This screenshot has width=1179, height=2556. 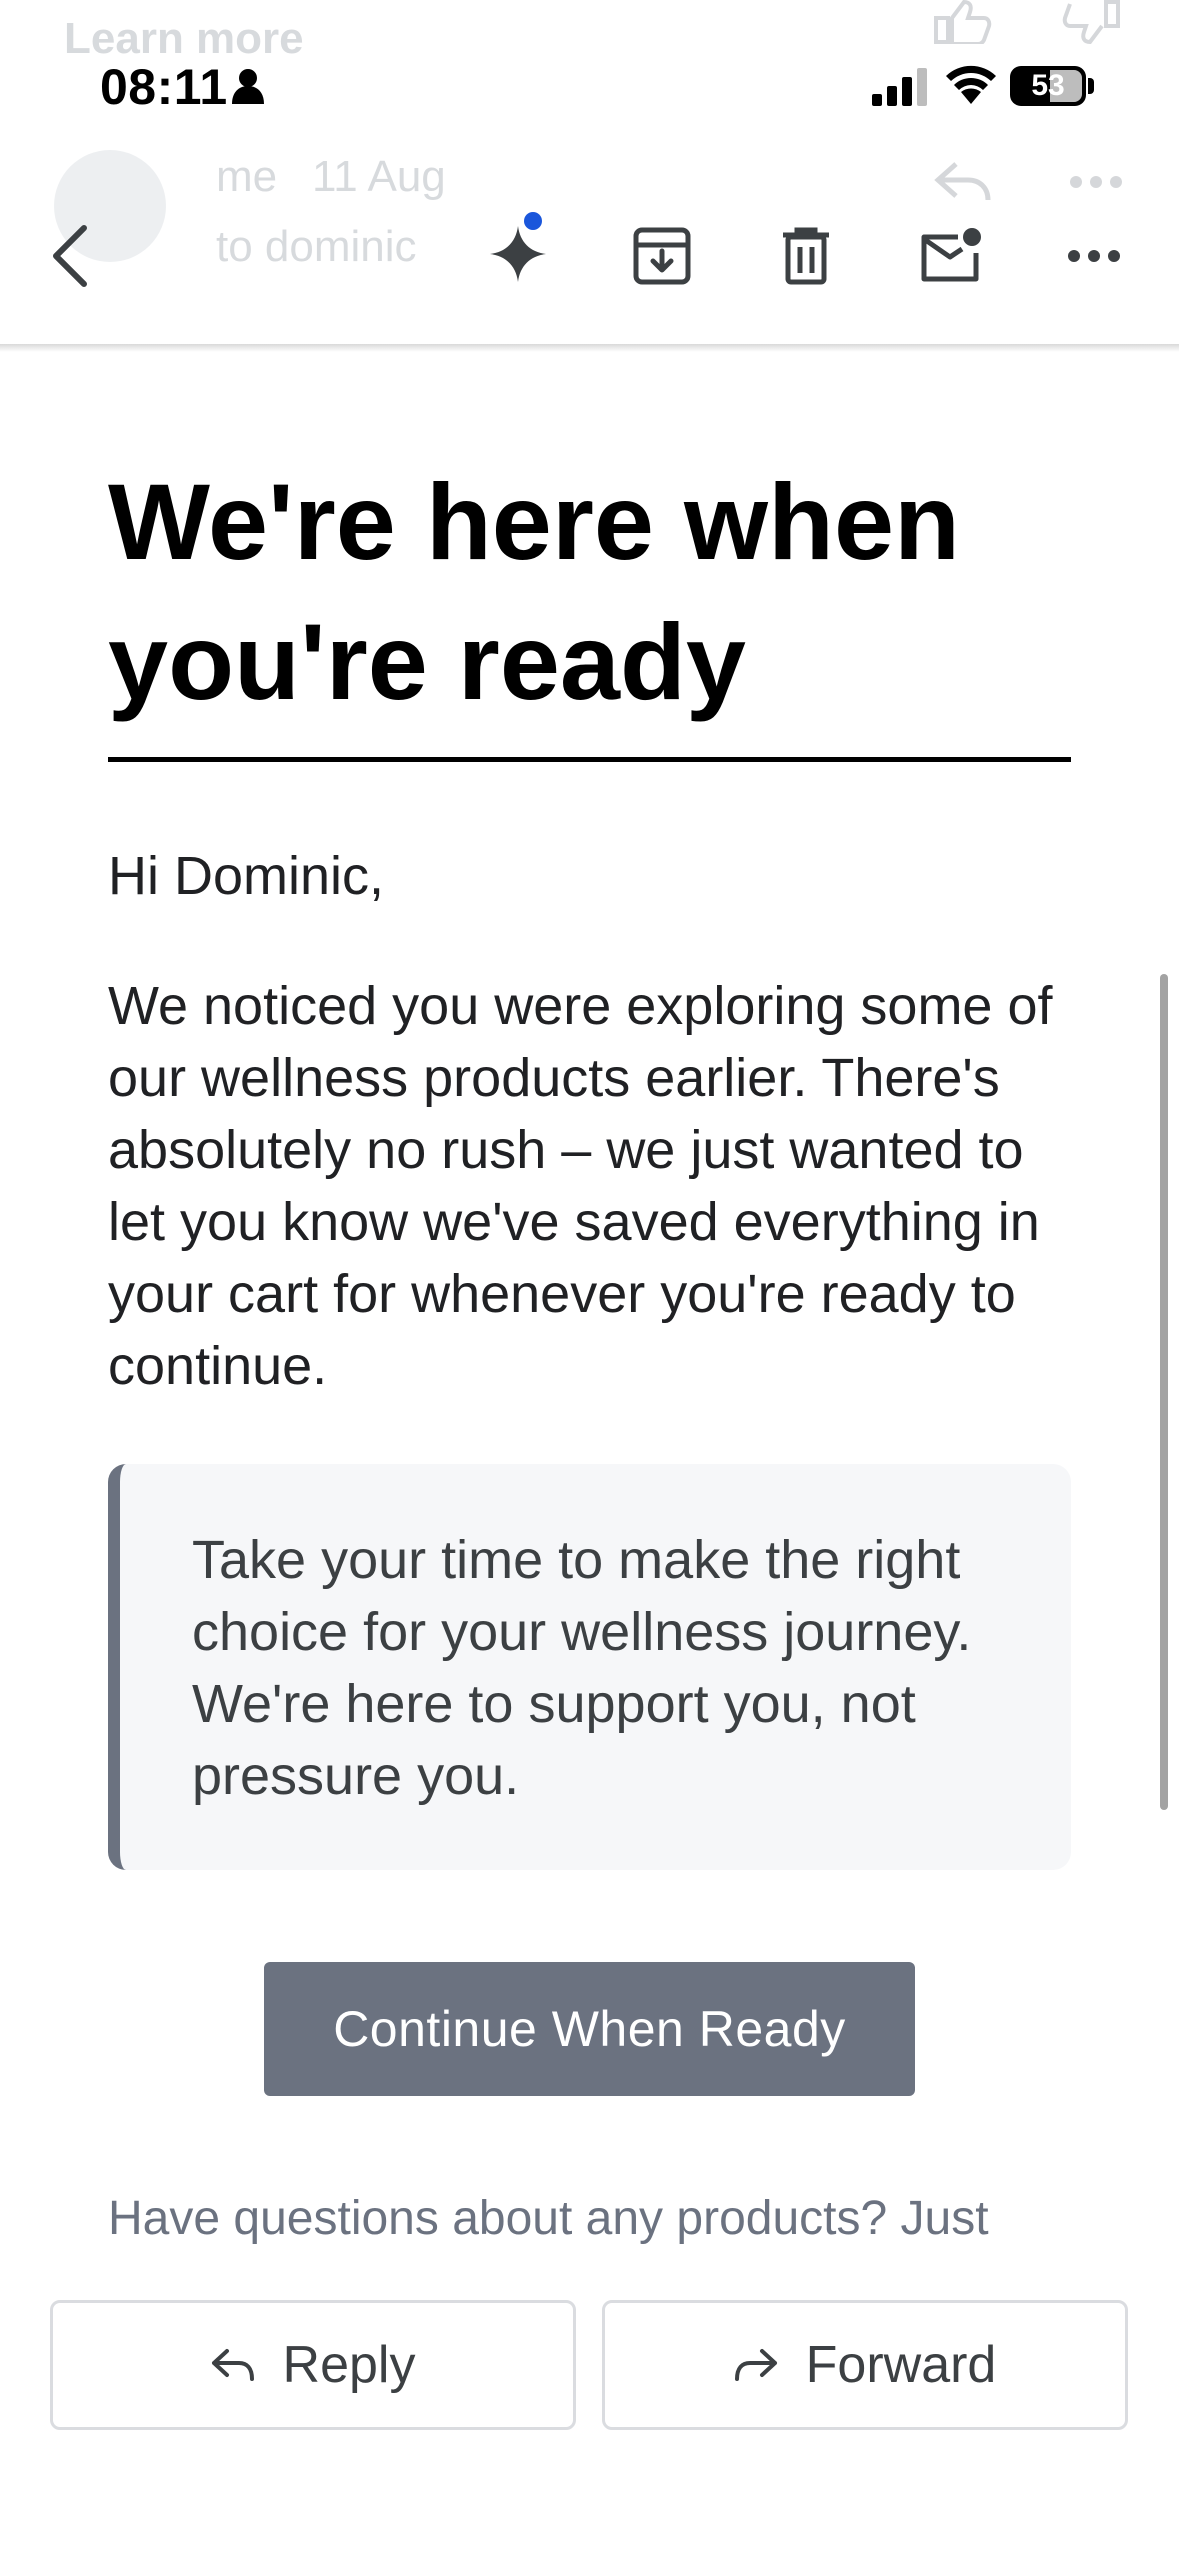 I want to click on forward-button: Forward, so click(x=865, y=2365).